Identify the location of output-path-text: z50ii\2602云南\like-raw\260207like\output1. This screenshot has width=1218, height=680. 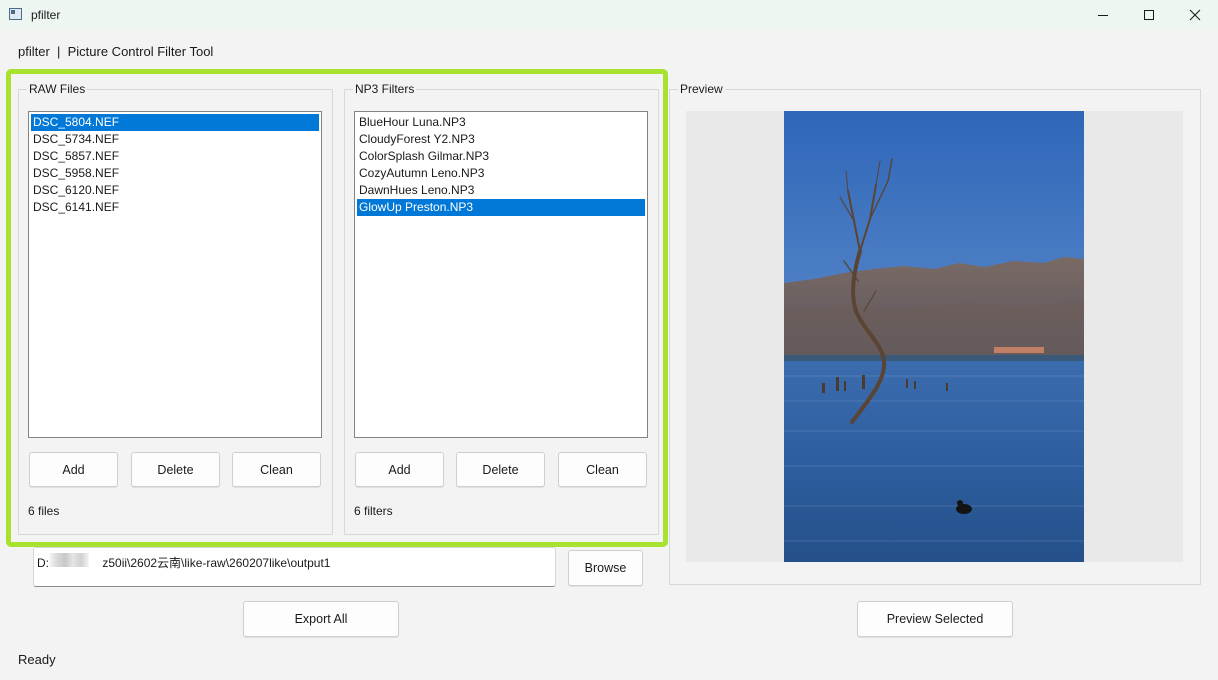
(216, 563).